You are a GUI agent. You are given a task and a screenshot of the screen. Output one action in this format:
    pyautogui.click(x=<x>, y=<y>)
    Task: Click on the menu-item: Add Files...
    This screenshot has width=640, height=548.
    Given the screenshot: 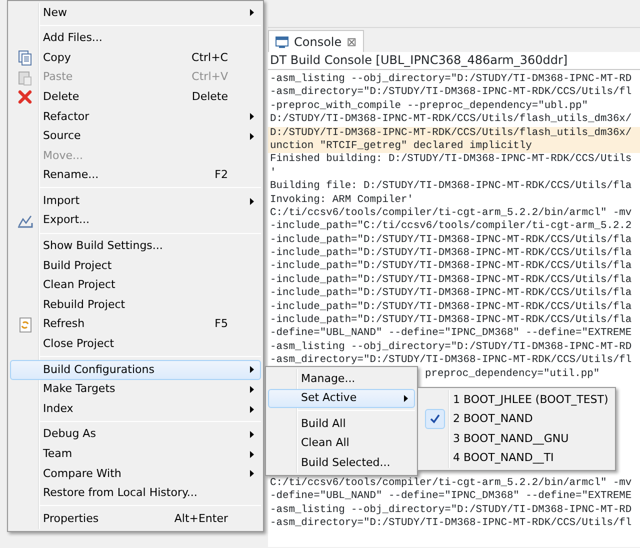 What is the action you would take?
    pyautogui.click(x=135, y=38)
    